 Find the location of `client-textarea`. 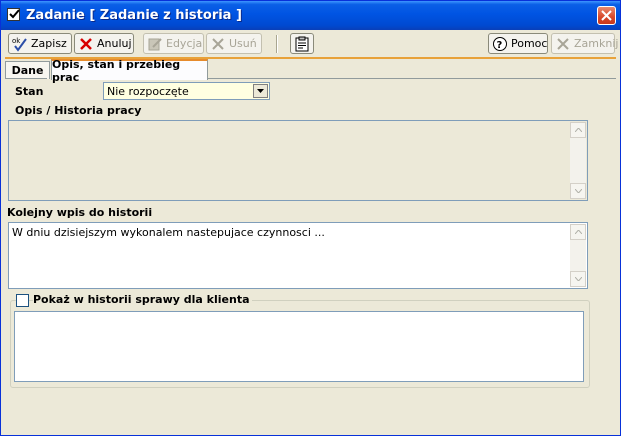

client-textarea is located at coordinates (299, 346).